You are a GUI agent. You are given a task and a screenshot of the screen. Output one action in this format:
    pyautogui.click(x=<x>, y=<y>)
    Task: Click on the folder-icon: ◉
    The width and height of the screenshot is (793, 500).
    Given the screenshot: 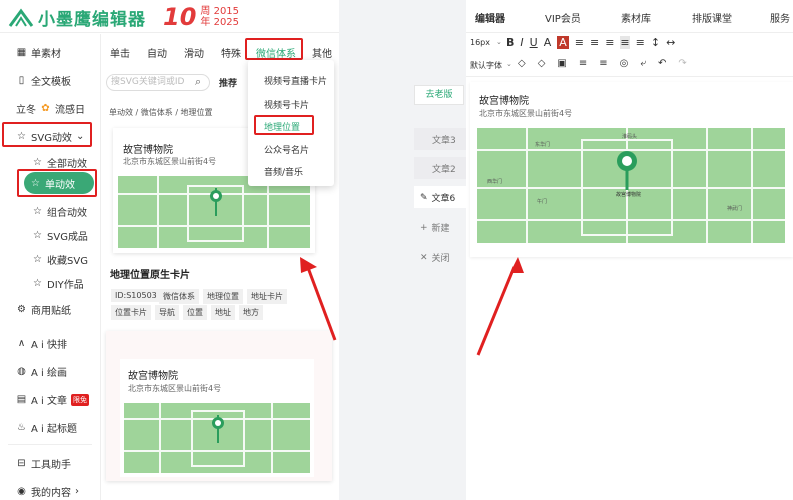 What is the action you would take?
    pyautogui.click(x=21, y=491)
    